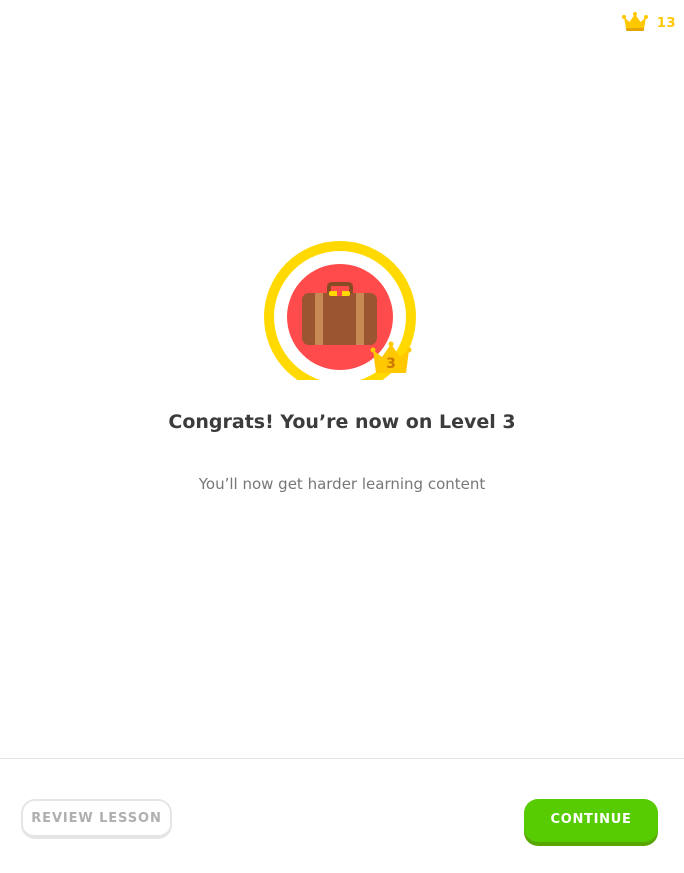 This screenshot has height=873, width=684. I want to click on level-badge: 3, so click(340, 316).